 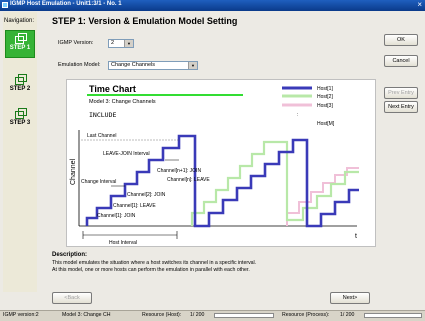 I want to click on nav-step-label: STEP 3, so click(x=20, y=123).